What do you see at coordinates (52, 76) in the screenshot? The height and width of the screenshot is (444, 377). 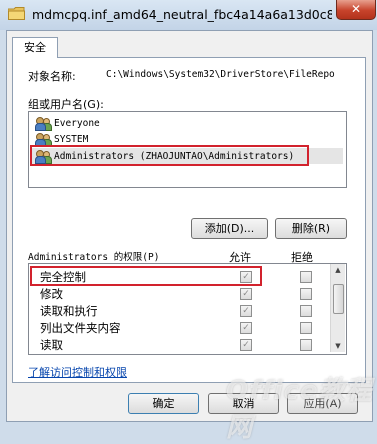 I see `object-name-label: 对象名称:` at bounding box center [52, 76].